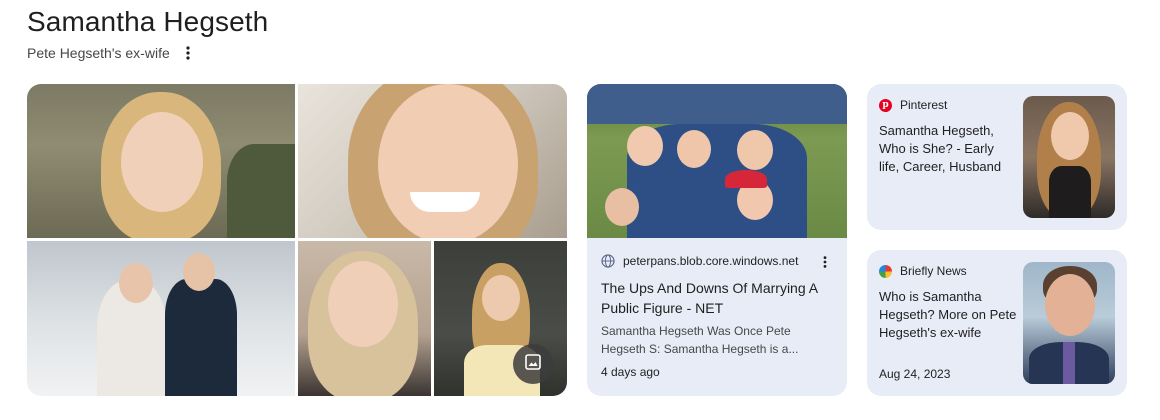 This screenshot has width=1160, height=420. Describe the element at coordinates (98, 53) in the screenshot. I see `subtitle: Pete Hegseth's ex-wife` at that location.